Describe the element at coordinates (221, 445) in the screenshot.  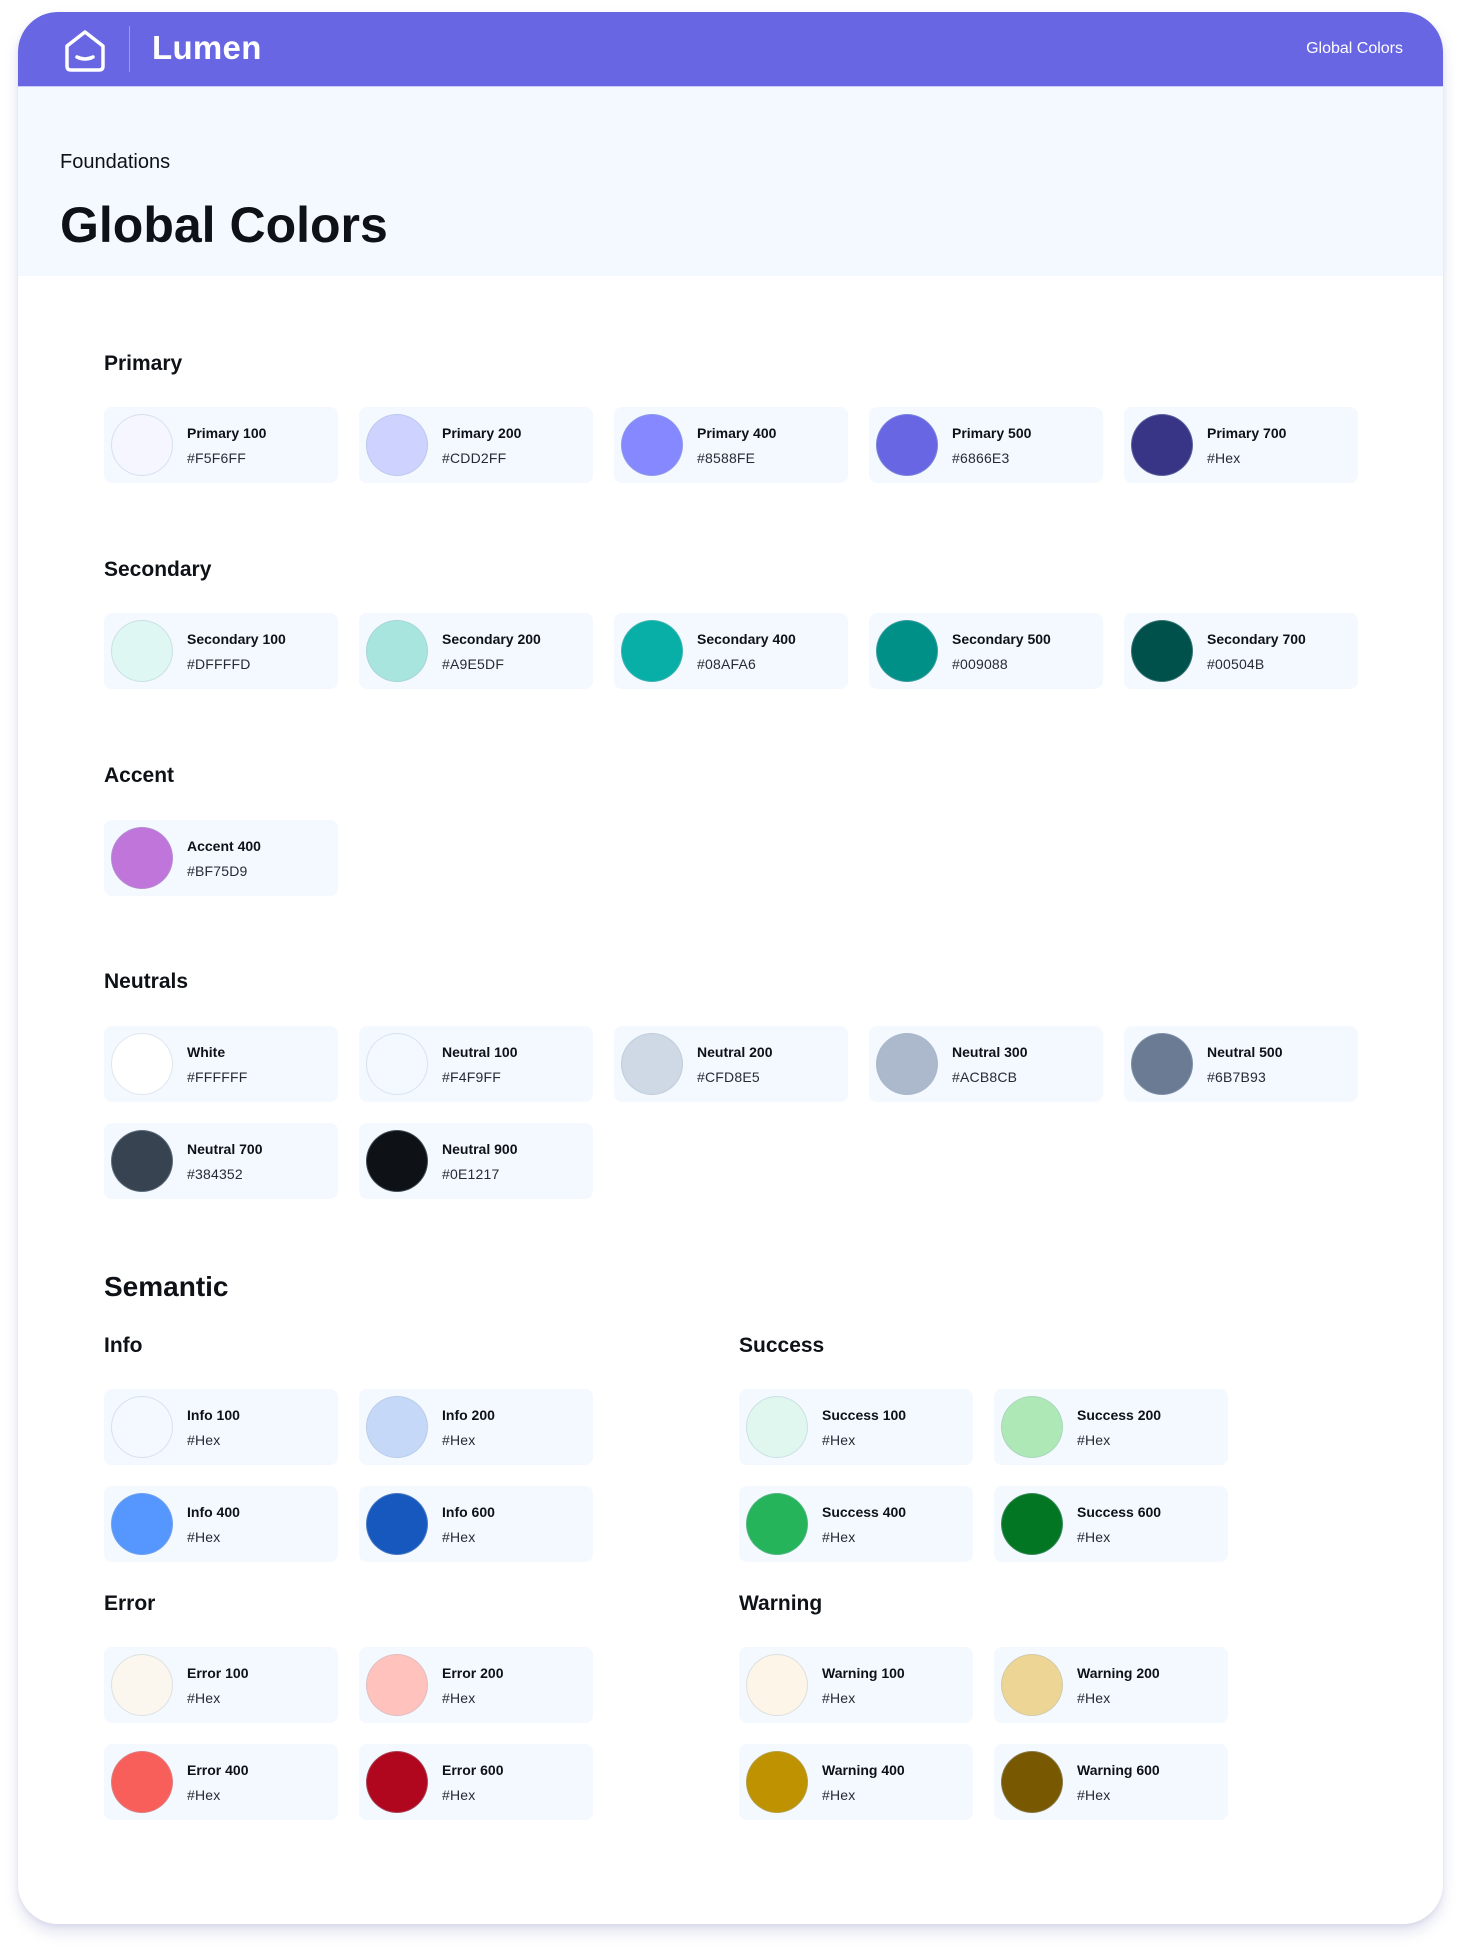
I see `swatch-card-primary-100: Primary 100 #F5F6FF` at that location.